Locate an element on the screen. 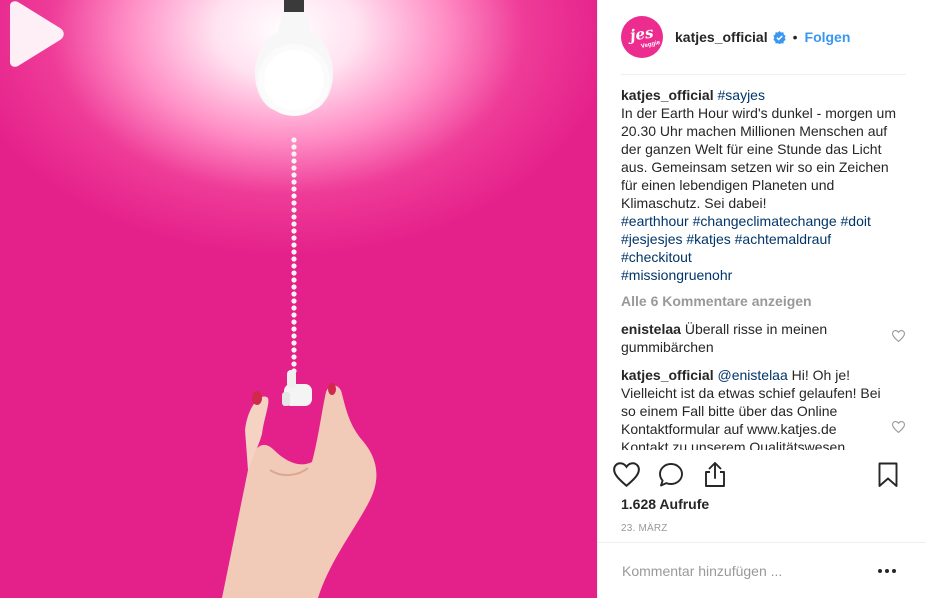 This screenshot has height=598, width=926. hashtag: #missiongruenohr is located at coordinates (676, 275).